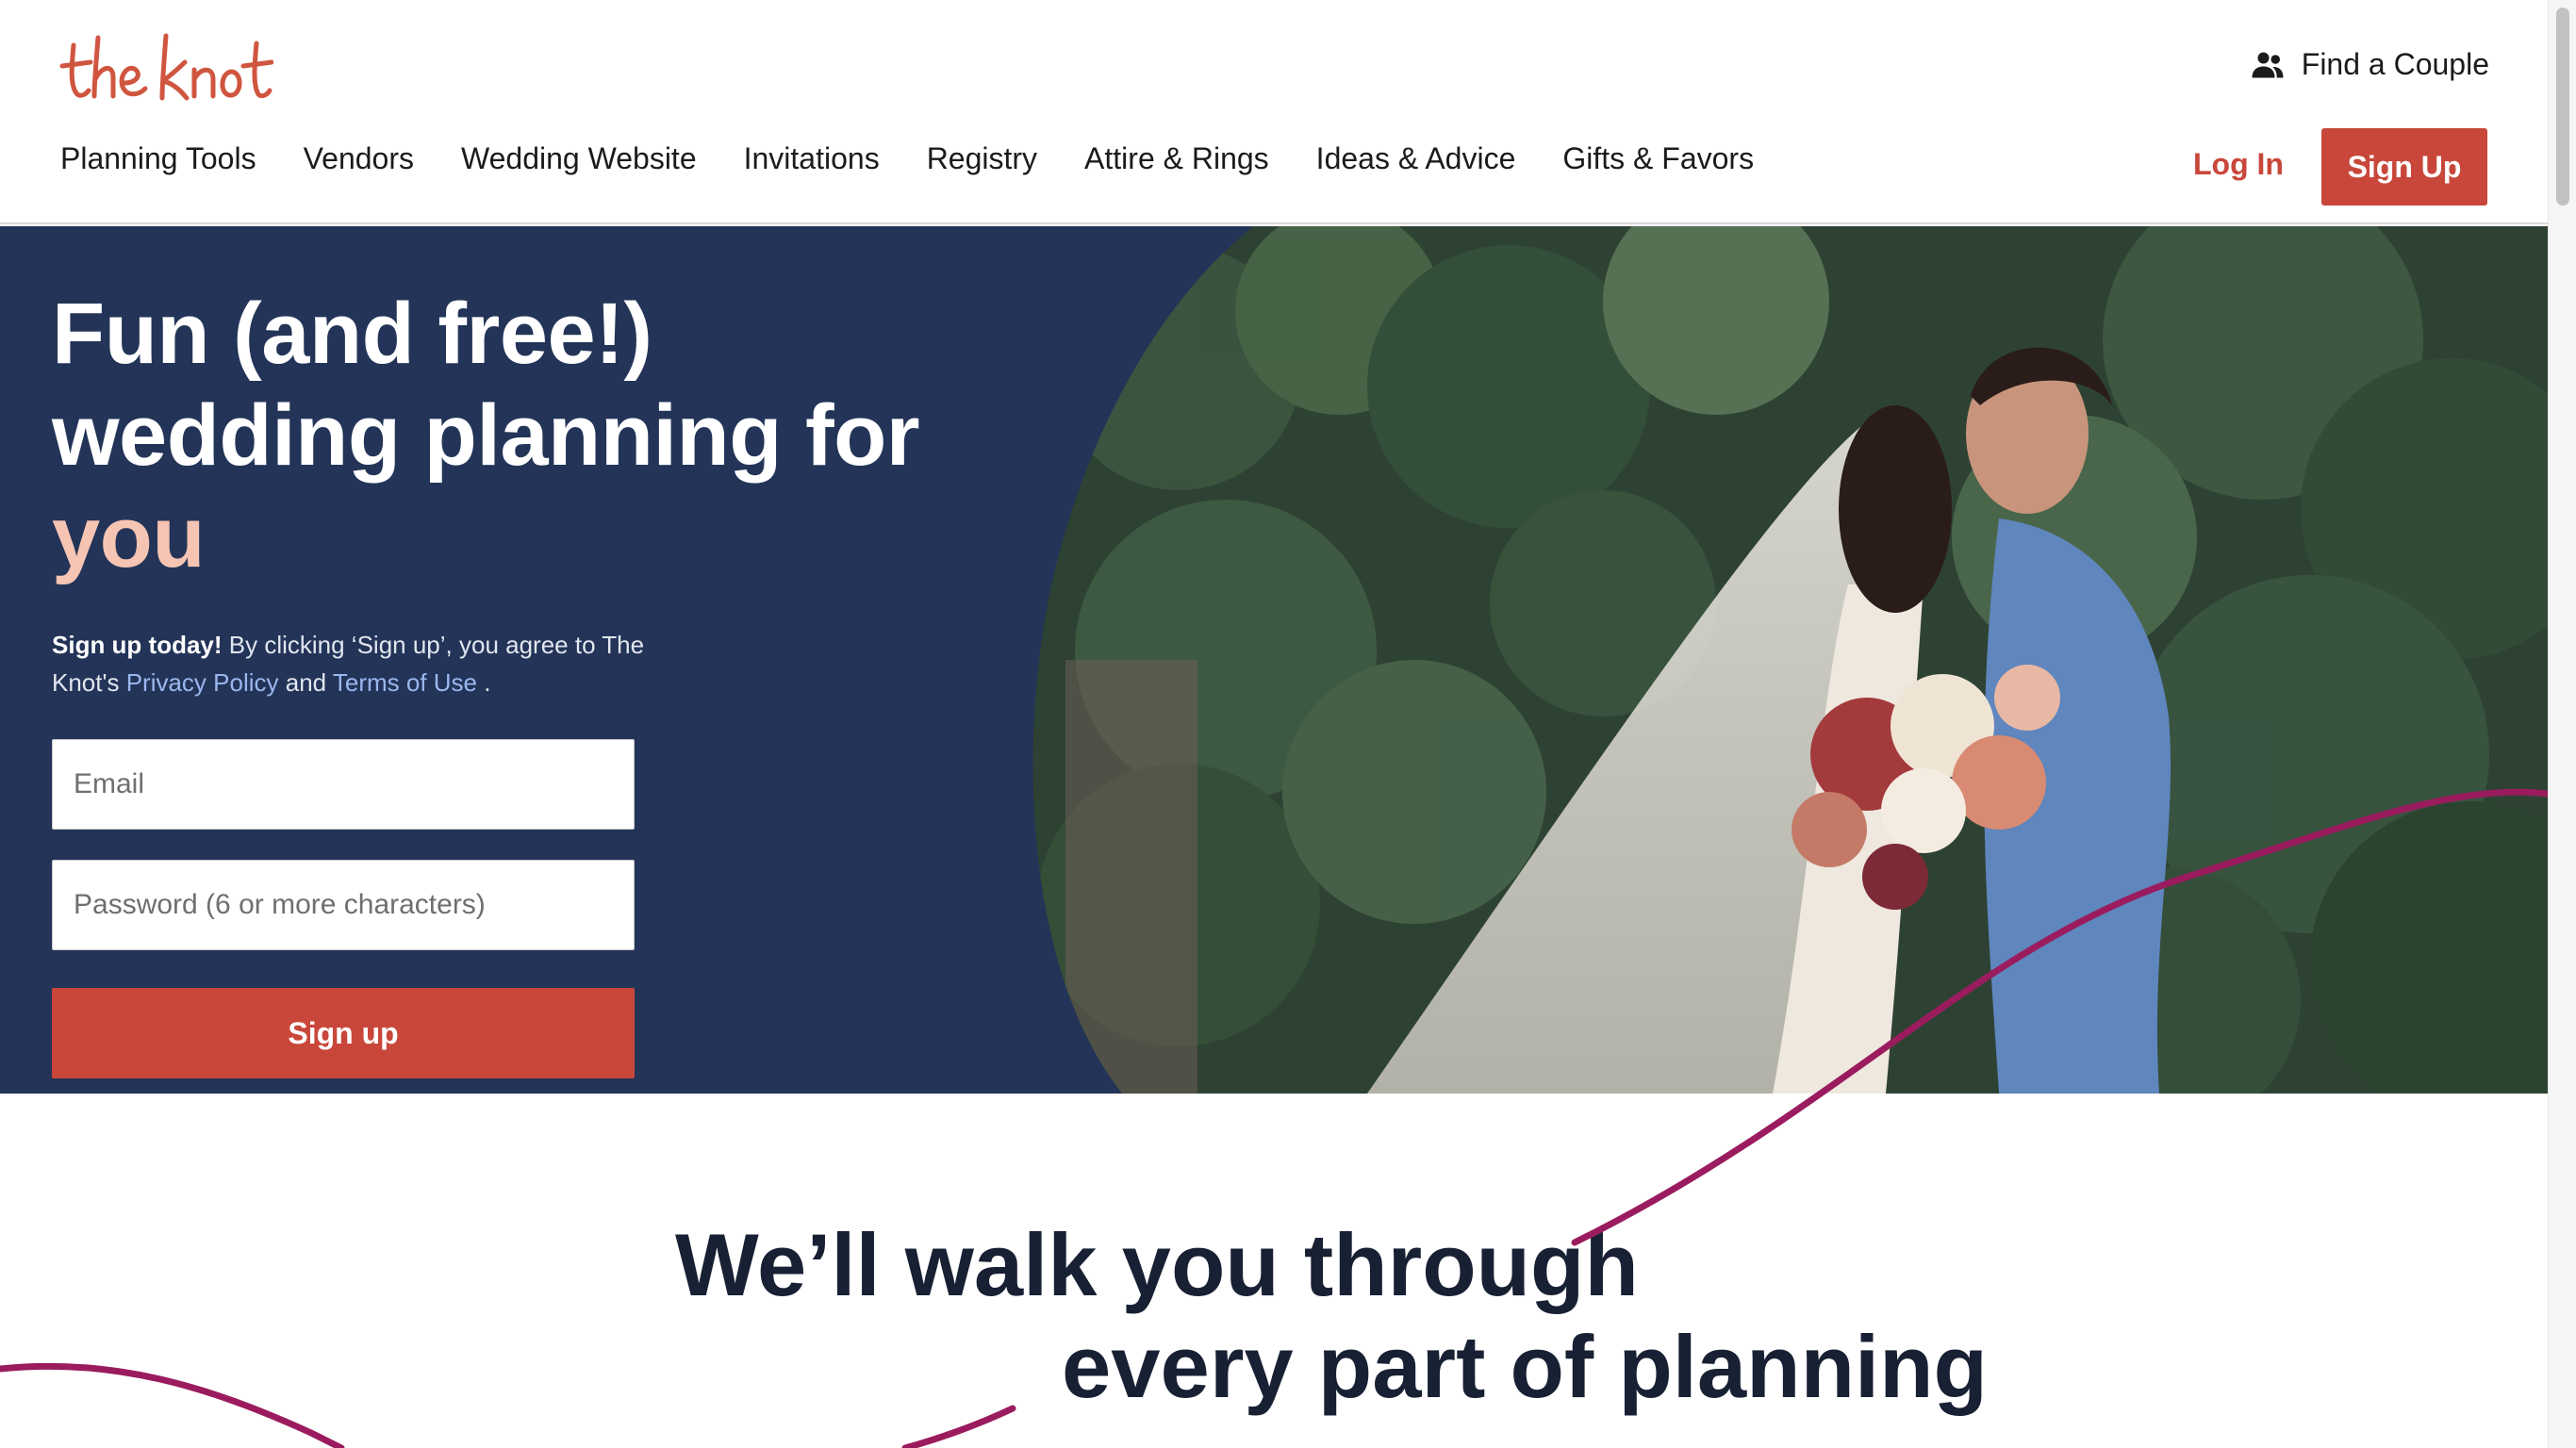 The height and width of the screenshot is (1448, 2576). What do you see at coordinates (2395, 64) in the screenshot?
I see `find-a-couple-label: Find a Couple` at bounding box center [2395, 64].